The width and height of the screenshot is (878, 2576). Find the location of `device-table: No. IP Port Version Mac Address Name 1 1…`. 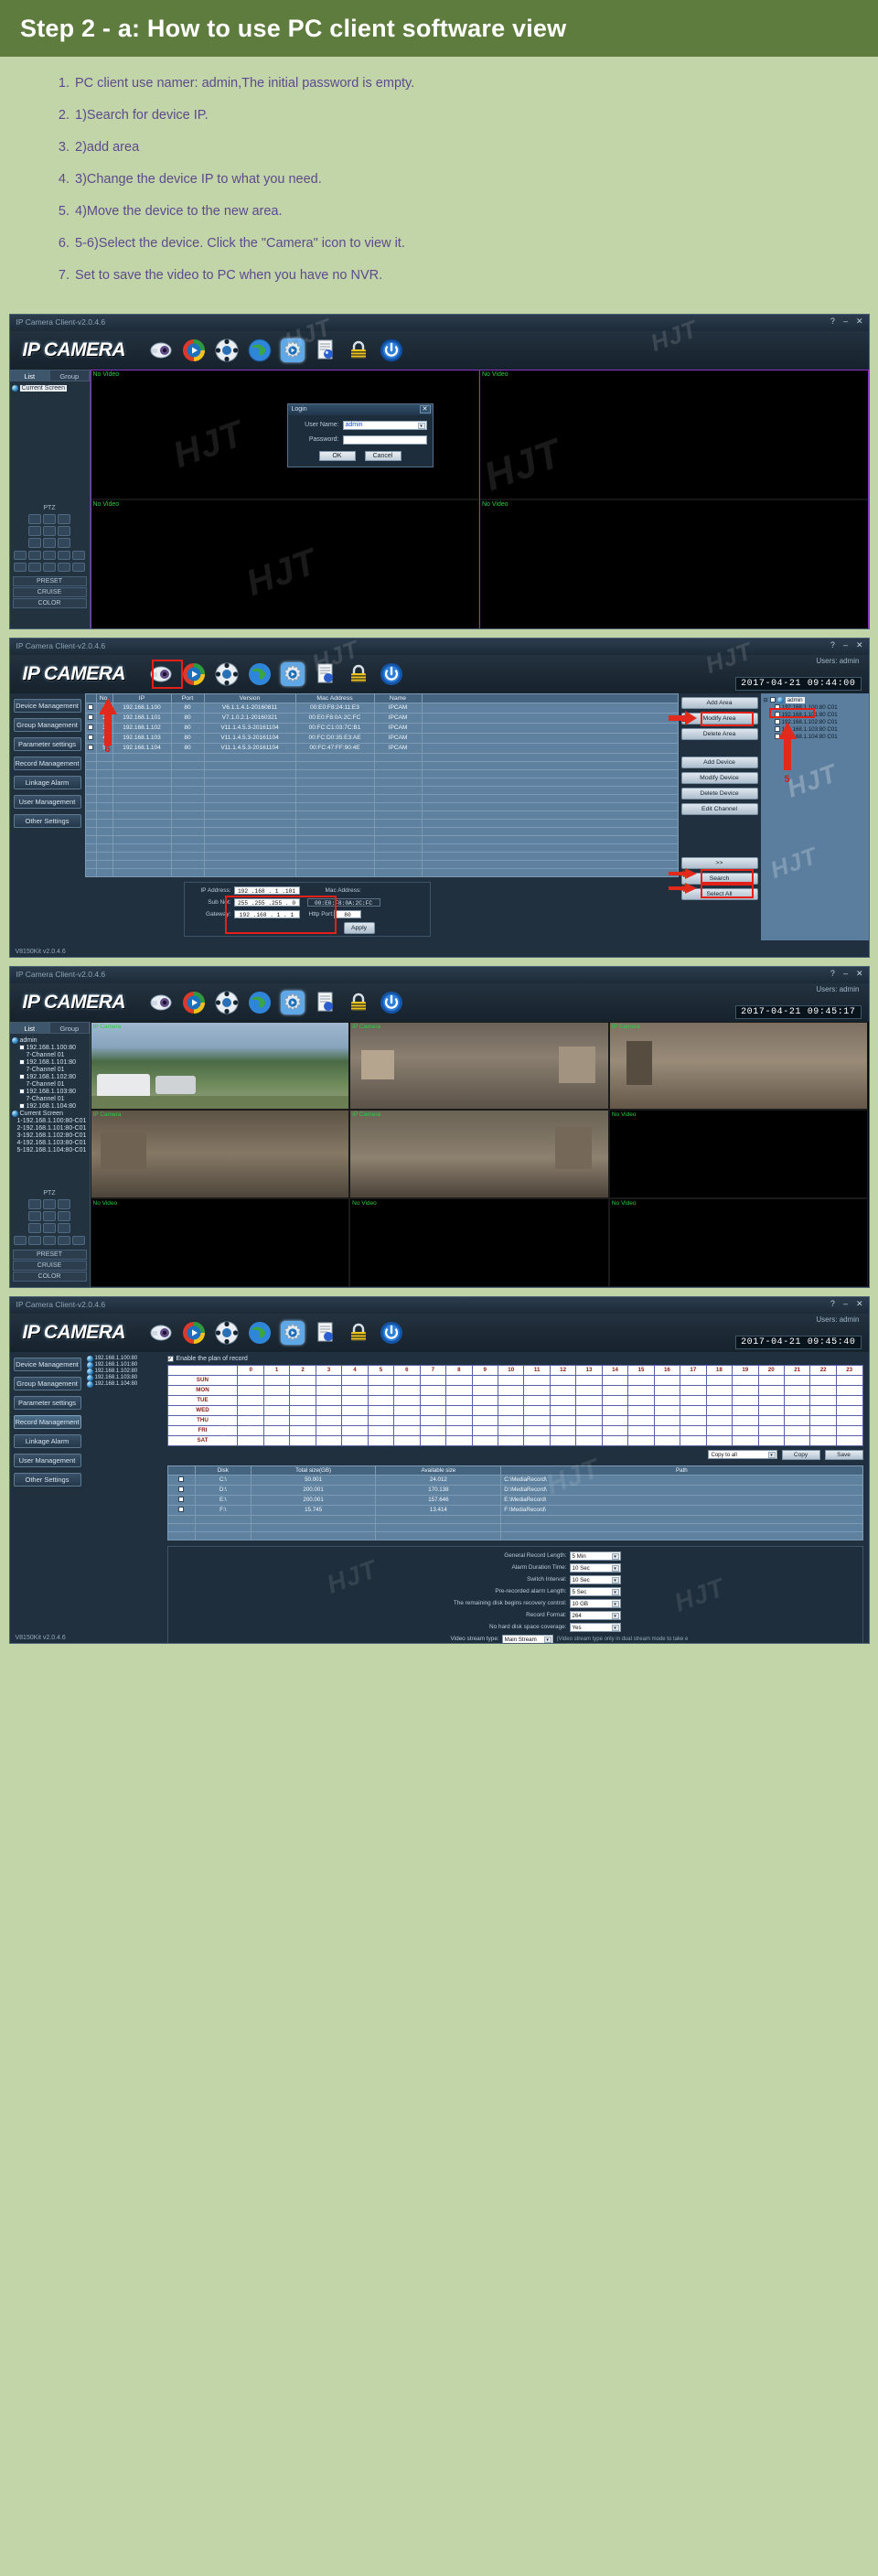

device-table: No. IP Port Version Mac Address Name 1 1… is located at coordinates (381, 785).